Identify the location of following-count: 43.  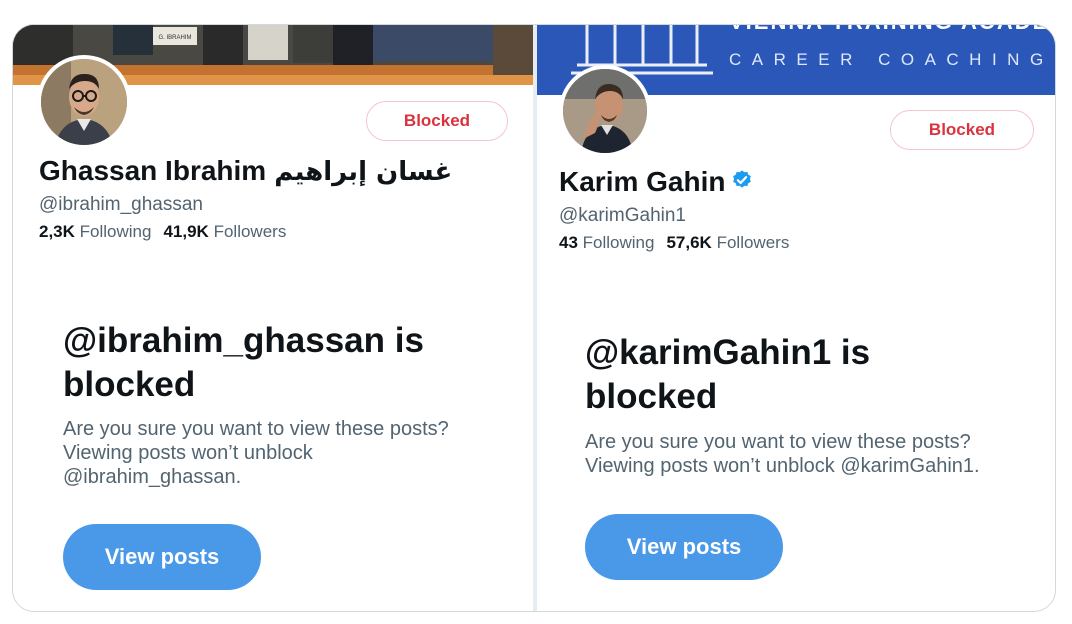
(568, 242).